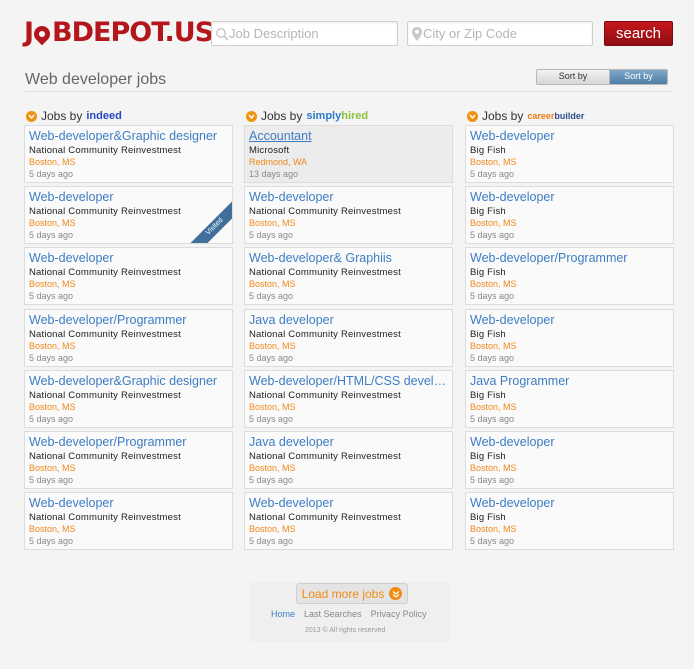  I want to click on load-more-button: Load more jobs, so click(352, 593).